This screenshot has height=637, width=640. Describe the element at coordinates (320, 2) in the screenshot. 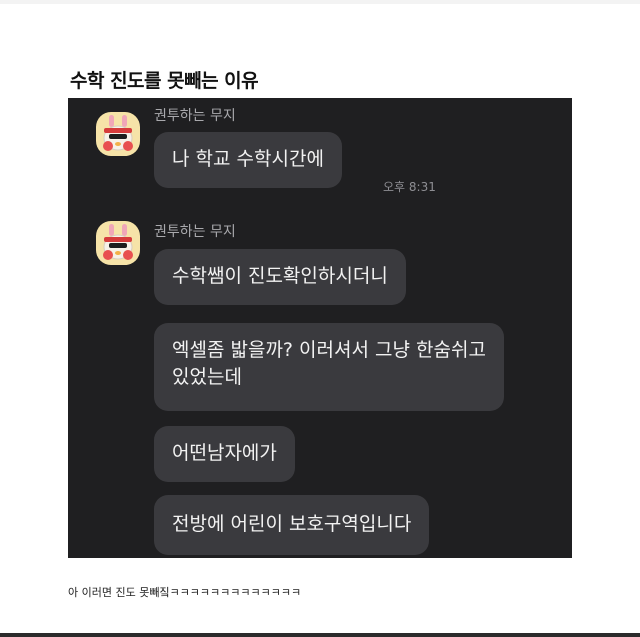

I see `top-divider` at that location.